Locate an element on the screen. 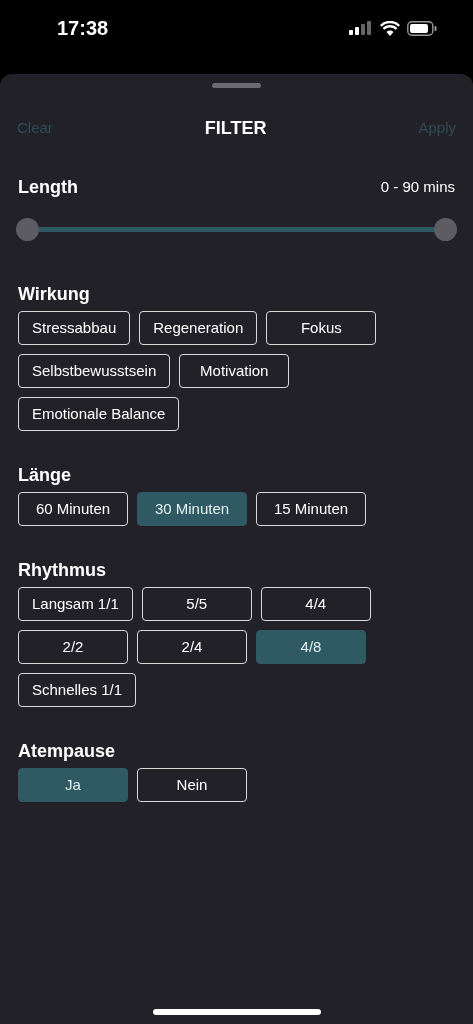  filter-chip: 5/5 is located at coordinates (196, 604).